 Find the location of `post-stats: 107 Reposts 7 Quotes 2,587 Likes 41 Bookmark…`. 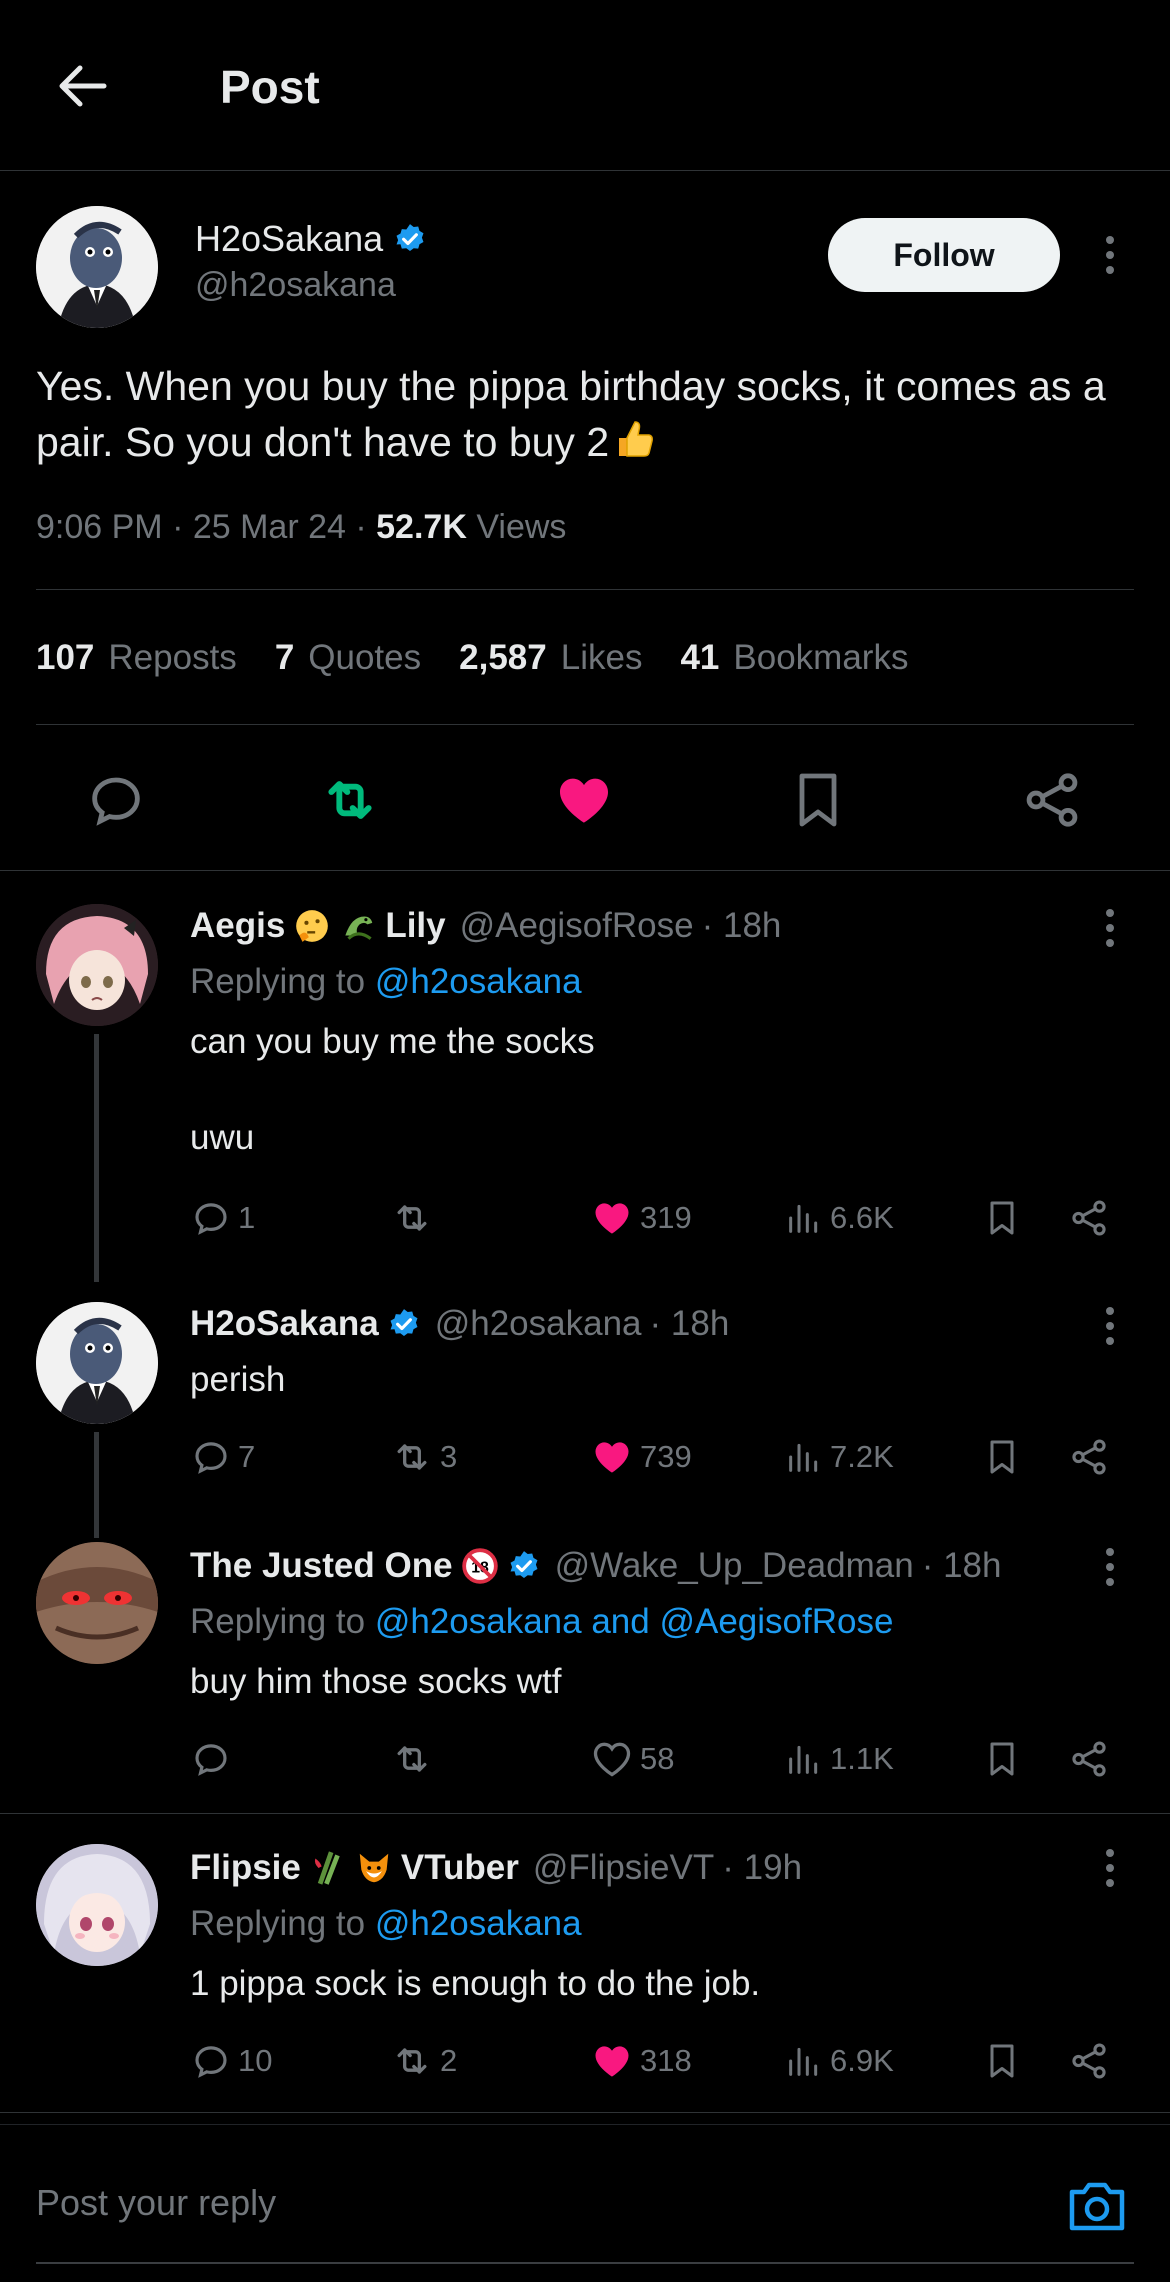

post-stats: 107 Reposts 7 Quotes 2,587 Likes 41 Bookmark… is located at coordinates (491, 658).